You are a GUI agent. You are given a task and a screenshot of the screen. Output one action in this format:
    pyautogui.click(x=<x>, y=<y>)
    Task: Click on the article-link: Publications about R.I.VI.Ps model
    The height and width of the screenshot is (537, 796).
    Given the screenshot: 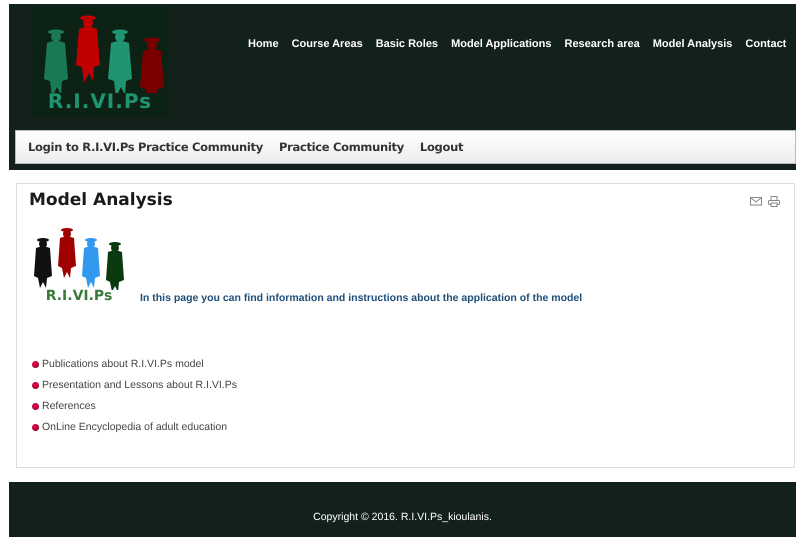 What is the action you would take?
    pyautogui.click(x=123, y=364)
    